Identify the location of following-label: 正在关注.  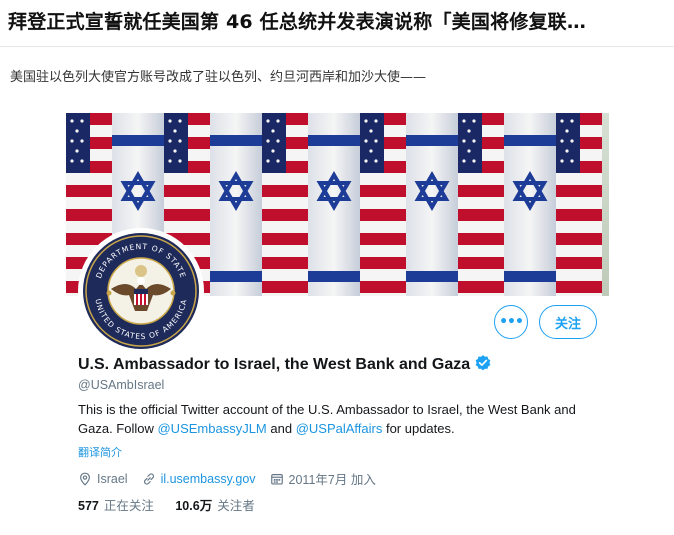
(128, 506).